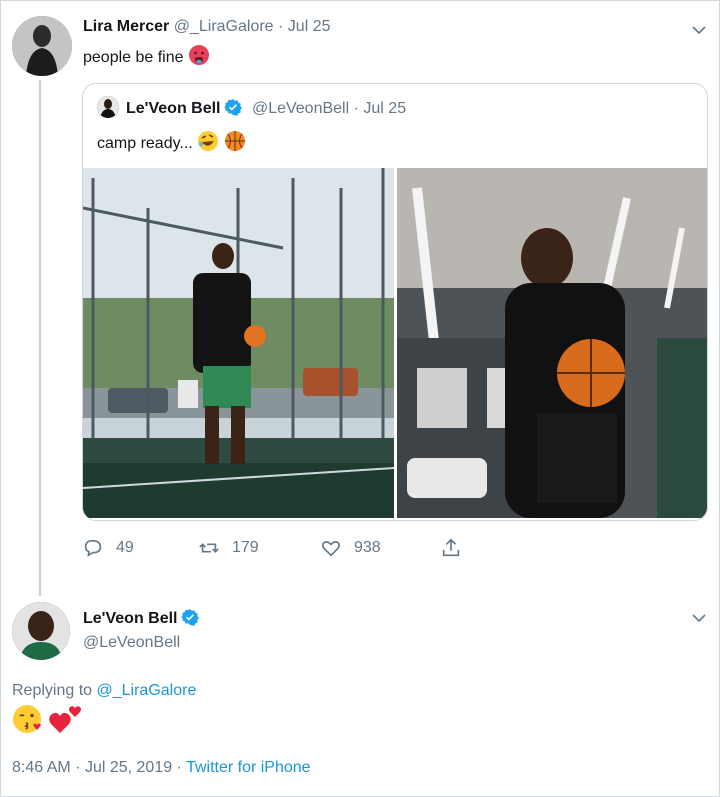  What do you see at coordinates (93, 548) in the screenshot?
I see `reply-icon` at bounding box center [93, 548].